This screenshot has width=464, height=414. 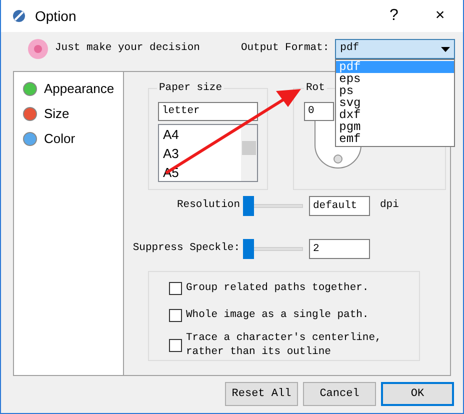 I want to click on scrollbar, so click(x=249, y=153).